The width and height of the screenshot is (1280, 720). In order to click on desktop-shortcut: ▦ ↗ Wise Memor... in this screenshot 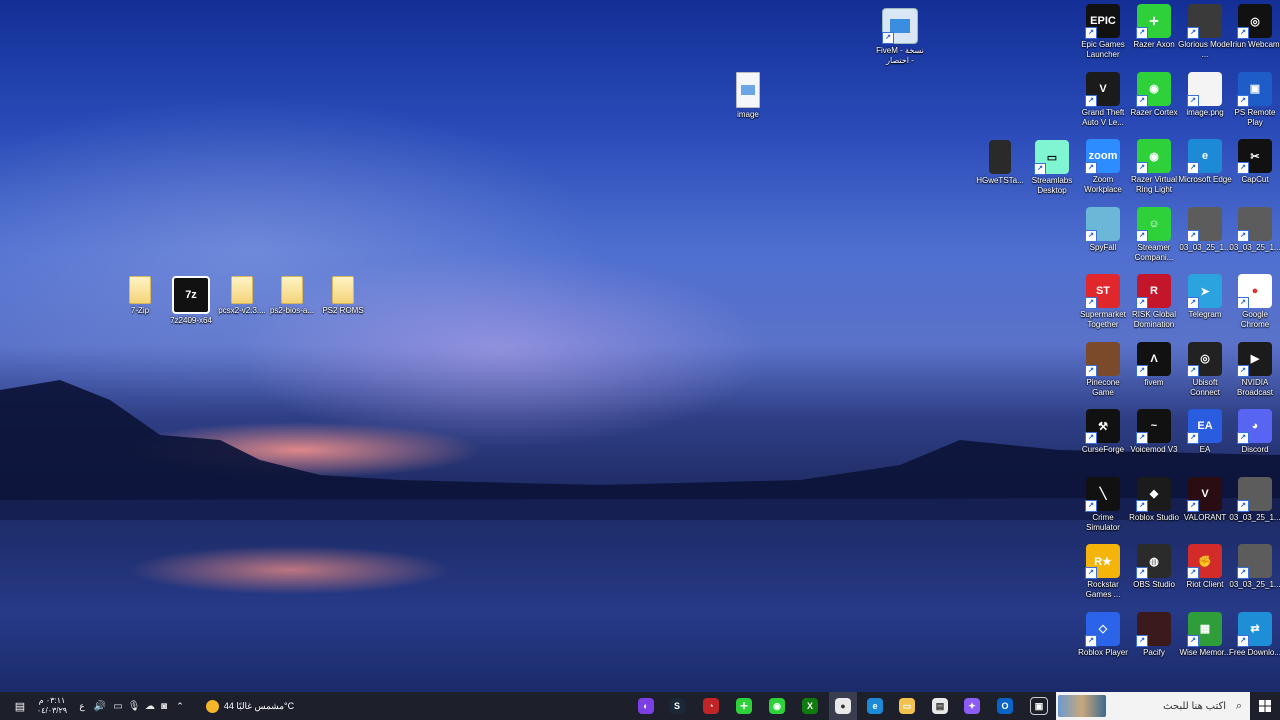, I will do `click(1205, 634)`.